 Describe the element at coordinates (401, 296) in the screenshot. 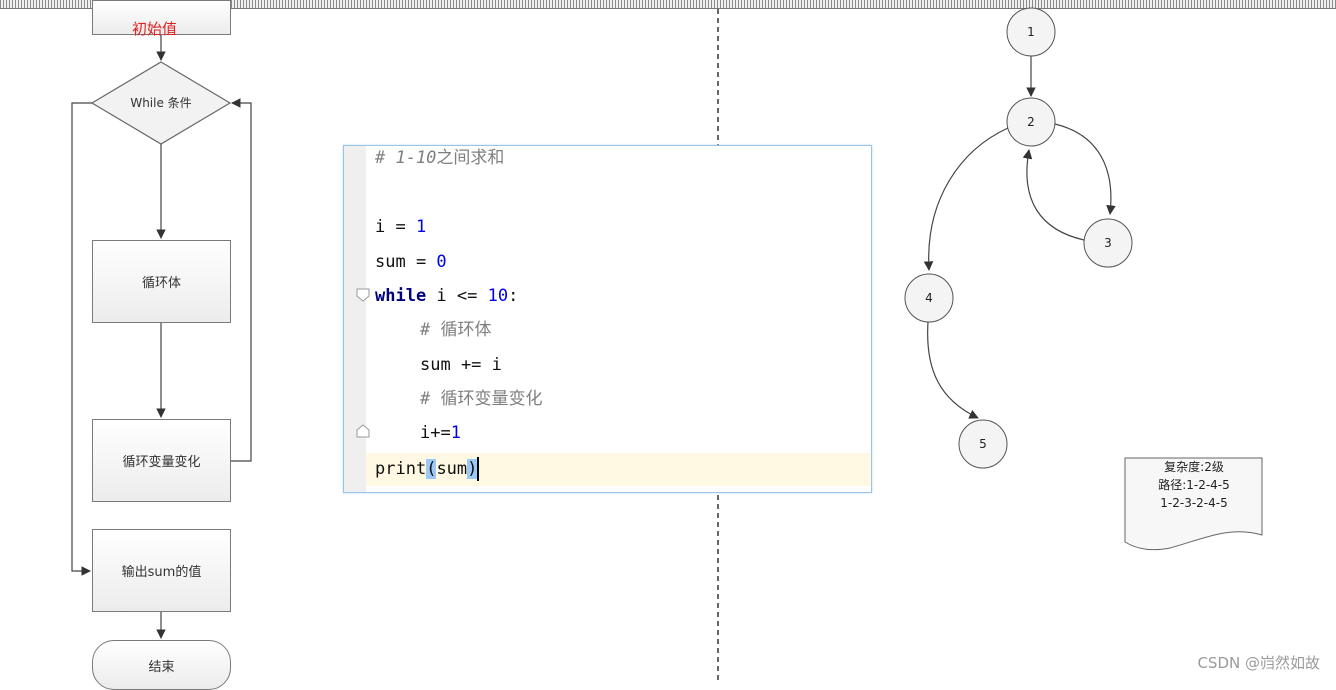

I see `keyword-while: while` at that location.